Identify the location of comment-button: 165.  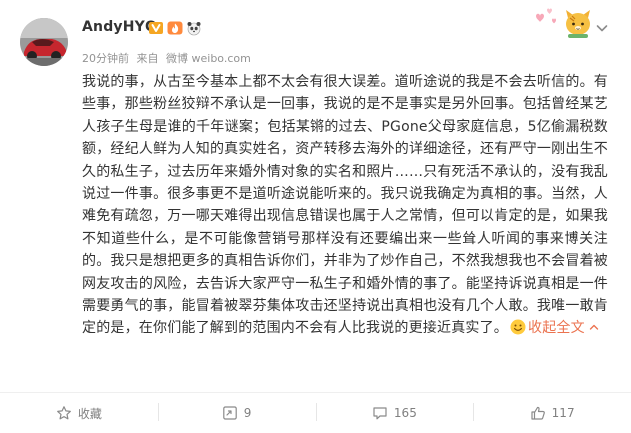
(394, 413).